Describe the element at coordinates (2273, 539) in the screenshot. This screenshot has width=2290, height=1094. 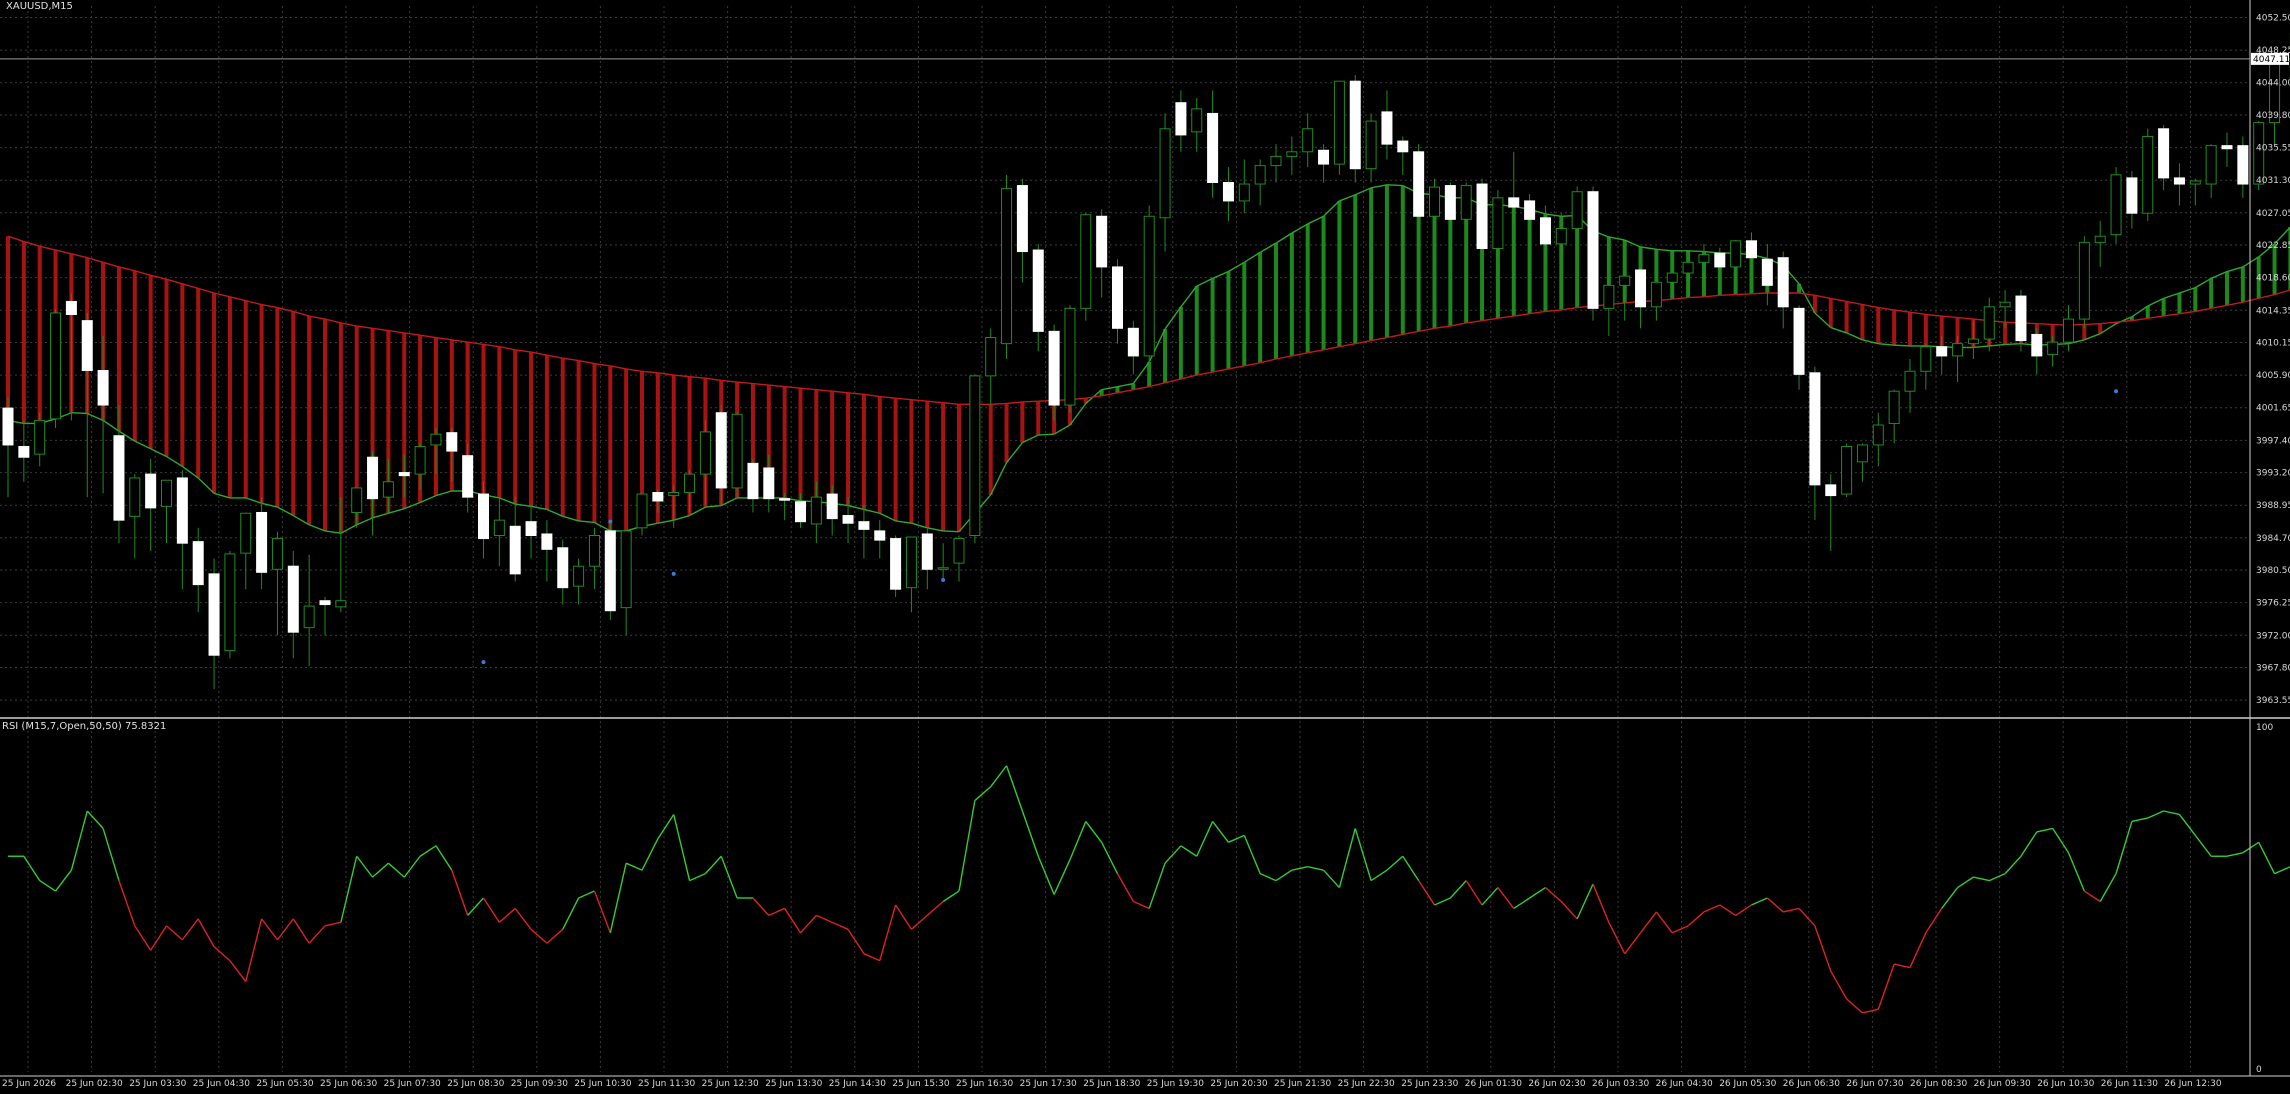
I see `price-tick-label: 3984.70` at that location.